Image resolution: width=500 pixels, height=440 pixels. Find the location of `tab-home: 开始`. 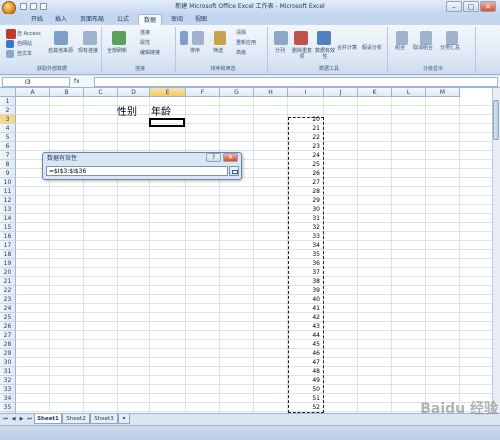

tab-home: 开始 is located at coordinates (37, 19).